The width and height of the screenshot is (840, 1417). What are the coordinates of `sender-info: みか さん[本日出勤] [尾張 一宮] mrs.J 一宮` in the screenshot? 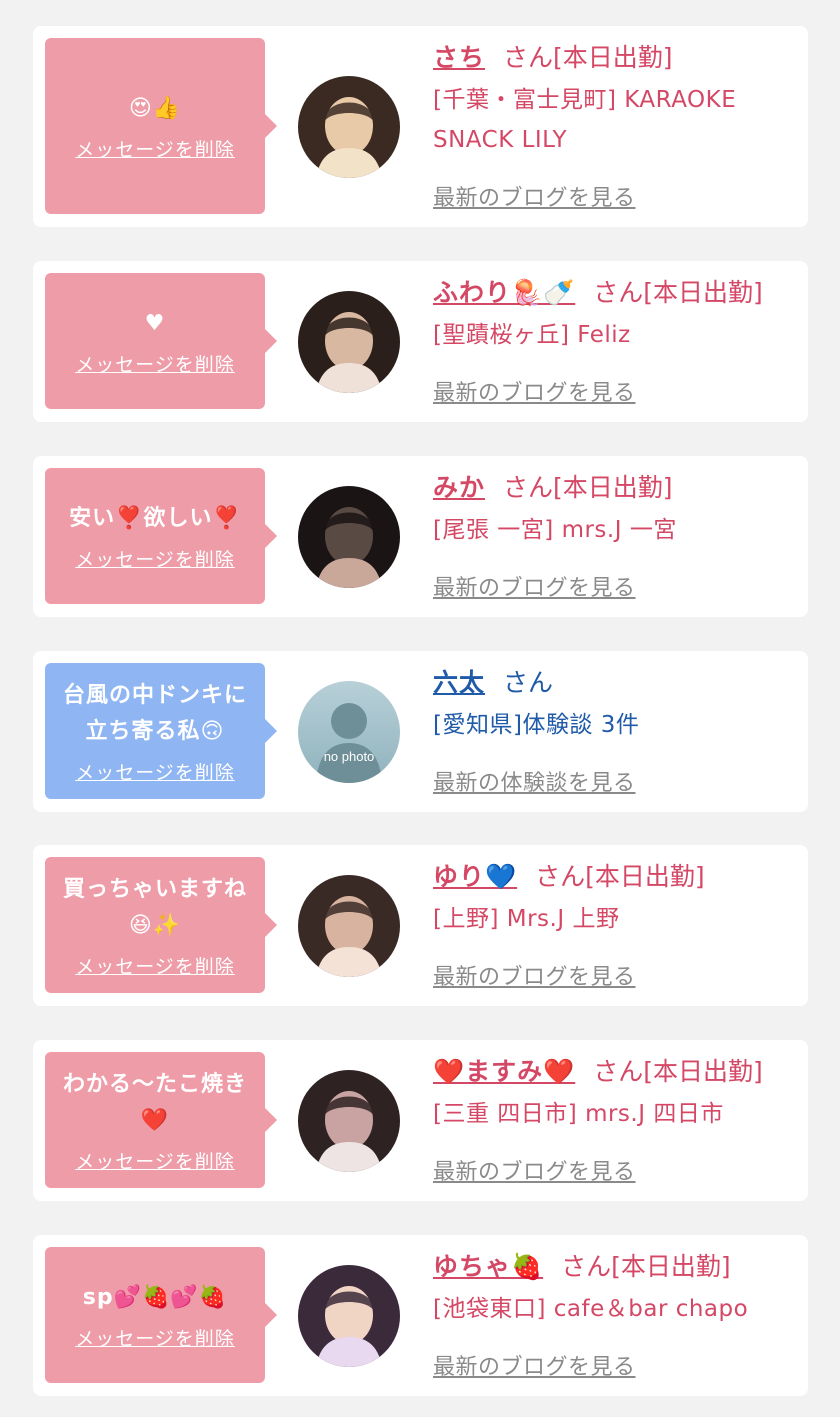 It's located at (615, 510).